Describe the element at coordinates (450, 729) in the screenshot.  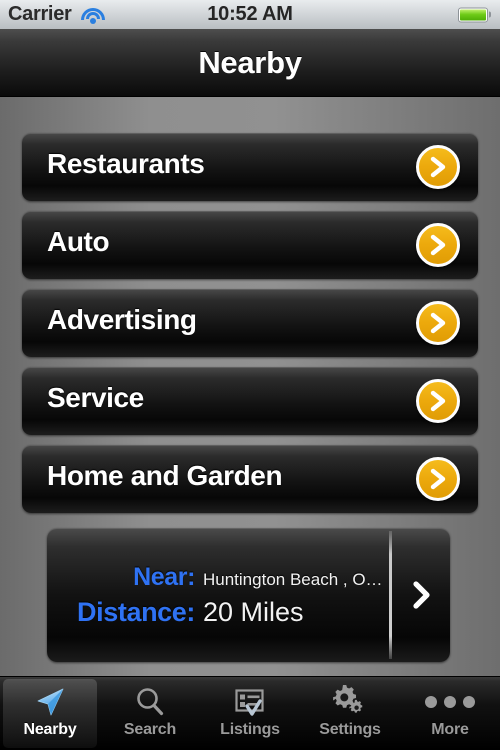
I see `tab-label: More` at that location.